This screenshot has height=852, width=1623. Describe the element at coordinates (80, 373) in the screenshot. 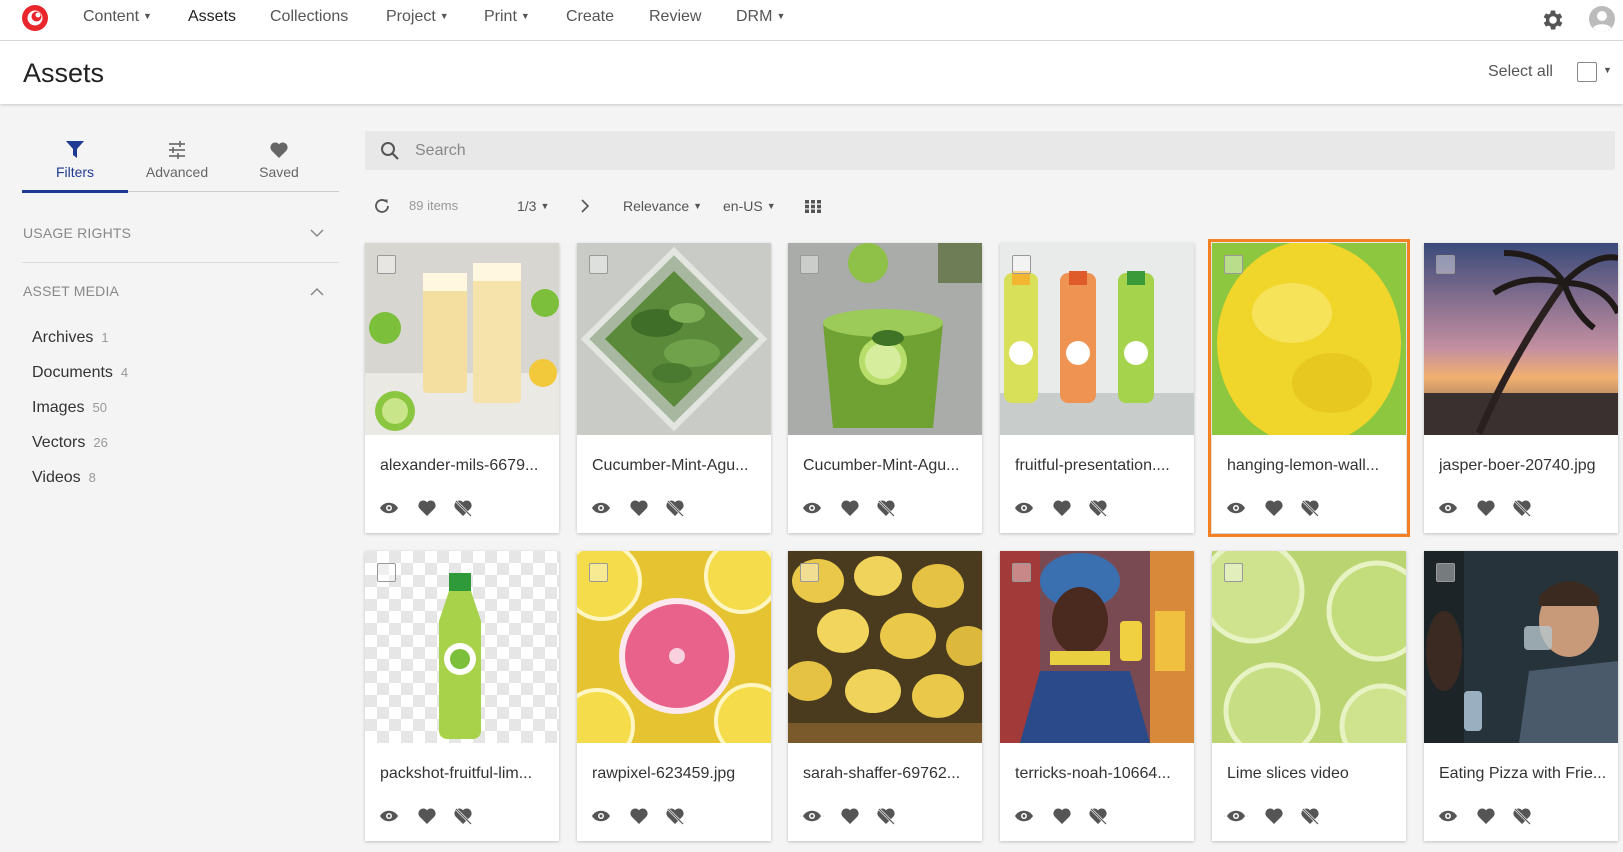

I see `media-filter-documents: Documents 4` at that location.